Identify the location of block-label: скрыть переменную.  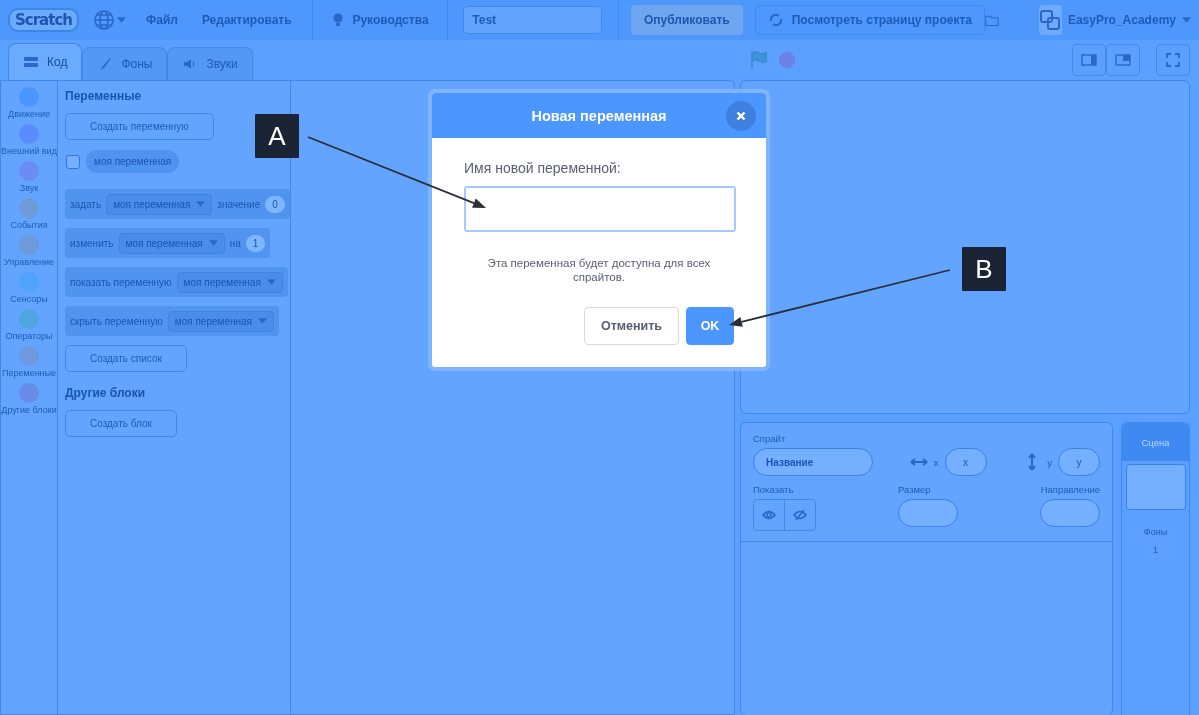
(116, 321).